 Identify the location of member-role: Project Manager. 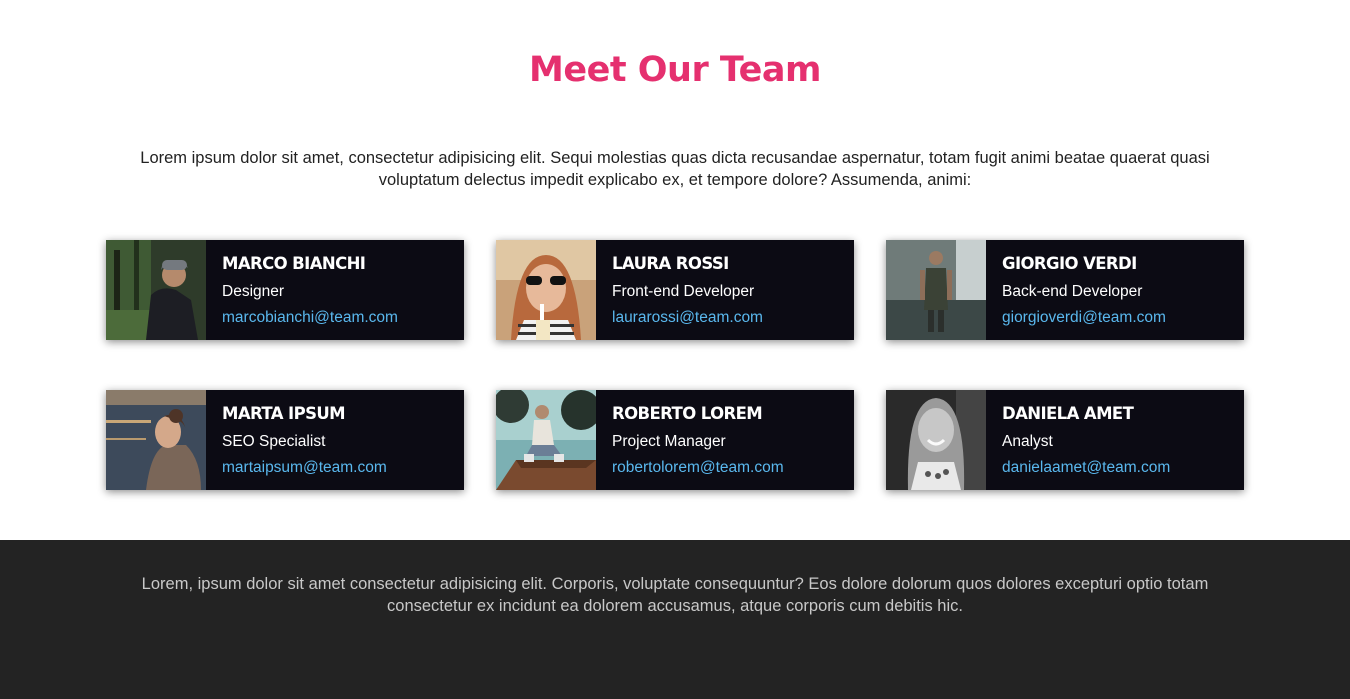
(669, 441).